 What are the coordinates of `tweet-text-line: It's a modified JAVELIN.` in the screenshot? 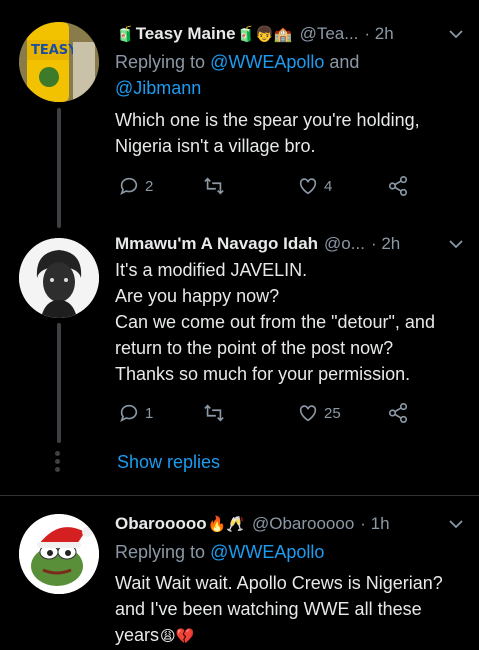 It's located at (211, 270).